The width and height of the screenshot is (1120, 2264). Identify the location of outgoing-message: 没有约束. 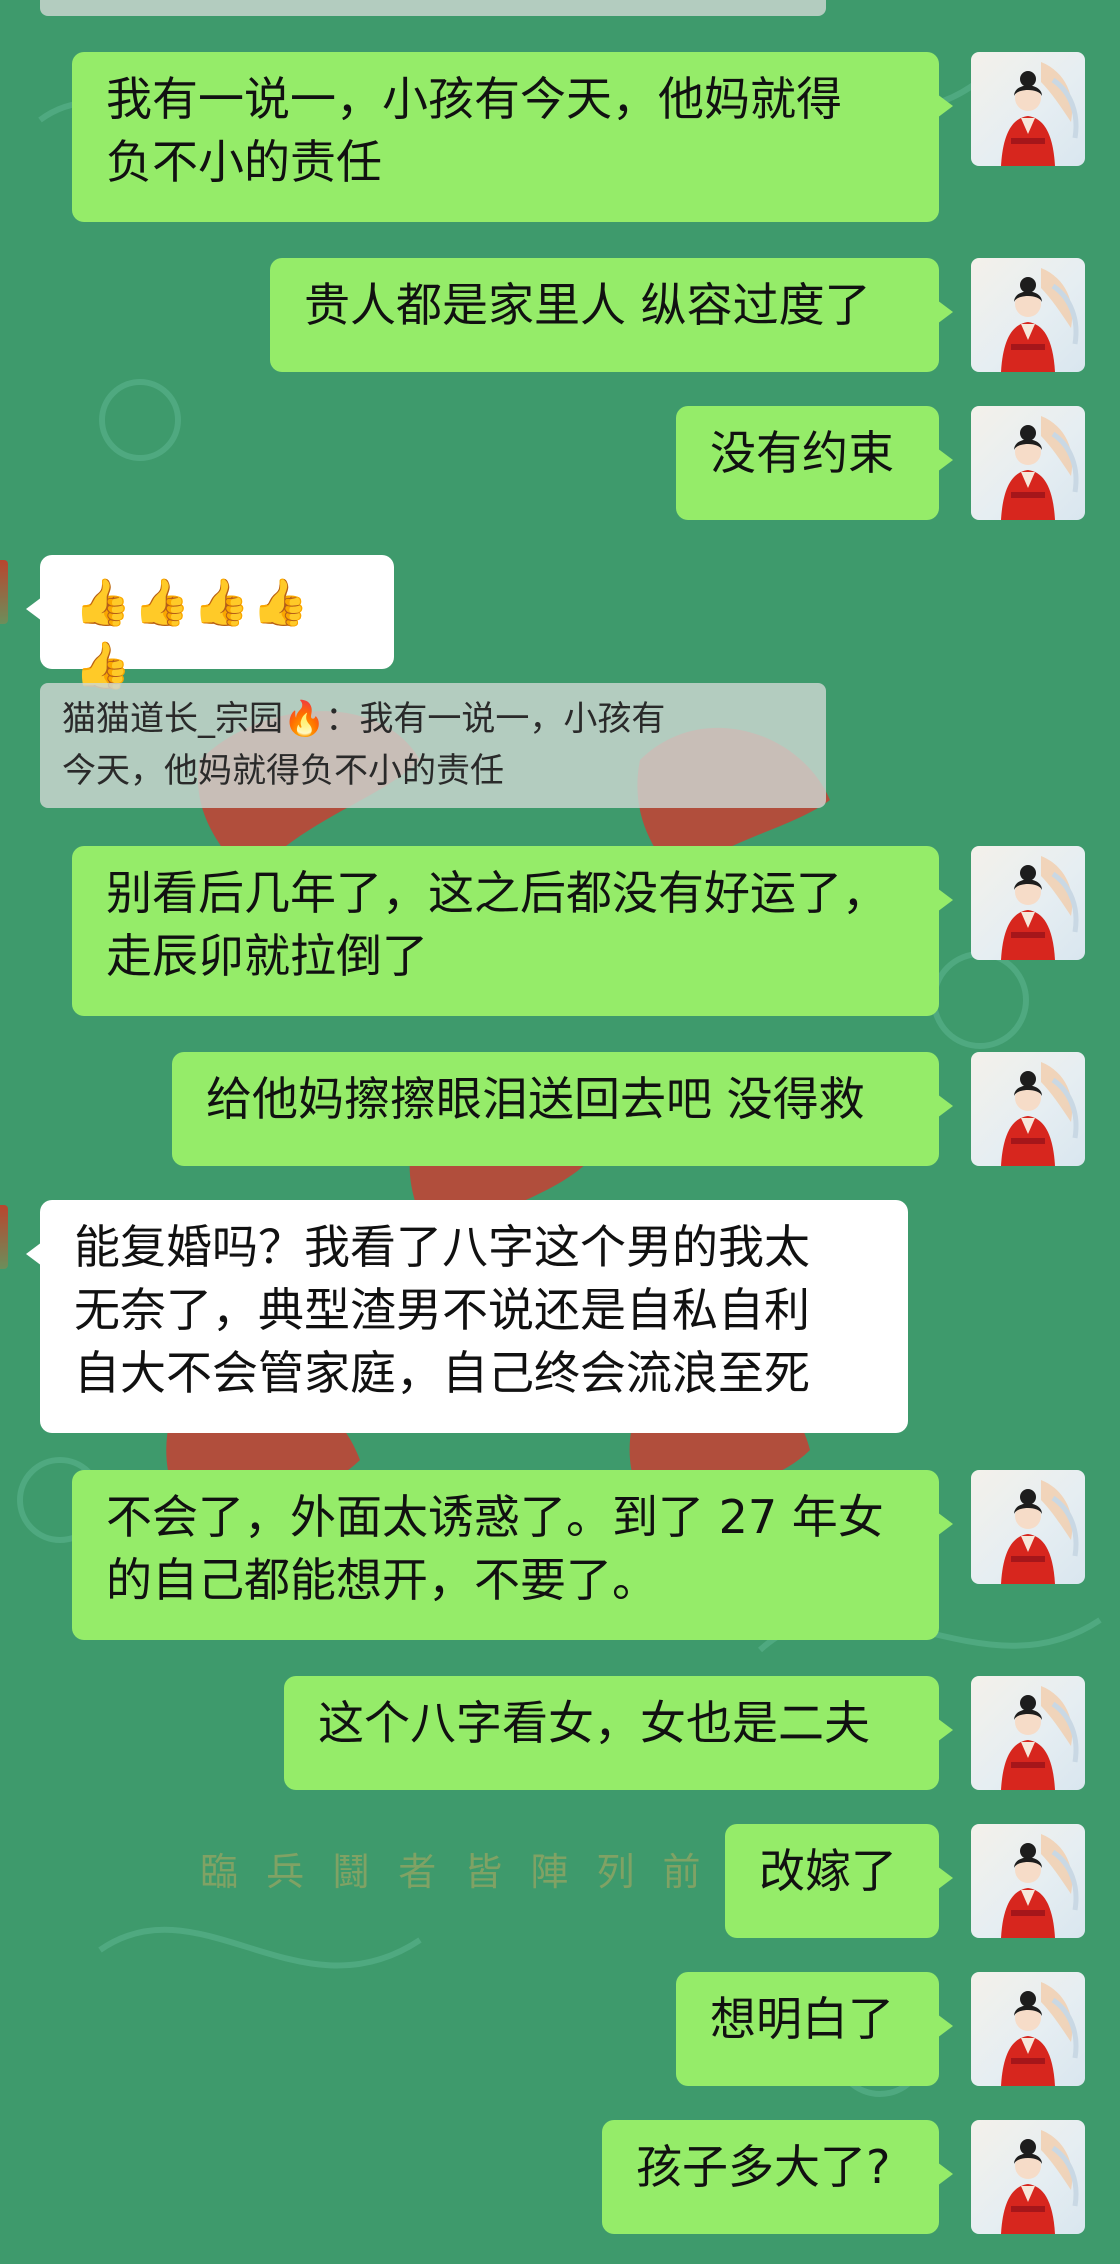
(814, 463).